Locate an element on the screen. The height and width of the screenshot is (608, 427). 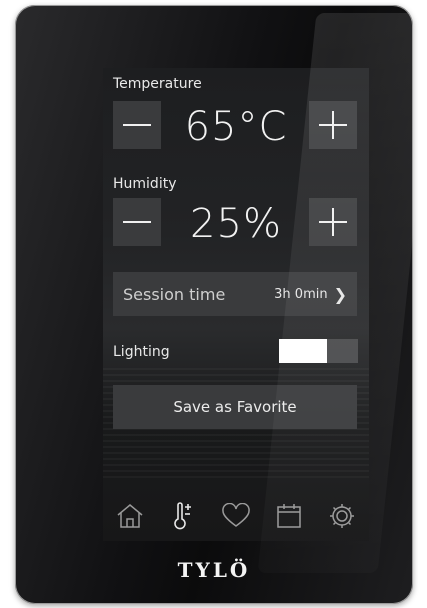
lighting-label: Lighting is located at coordinates (141, 352).